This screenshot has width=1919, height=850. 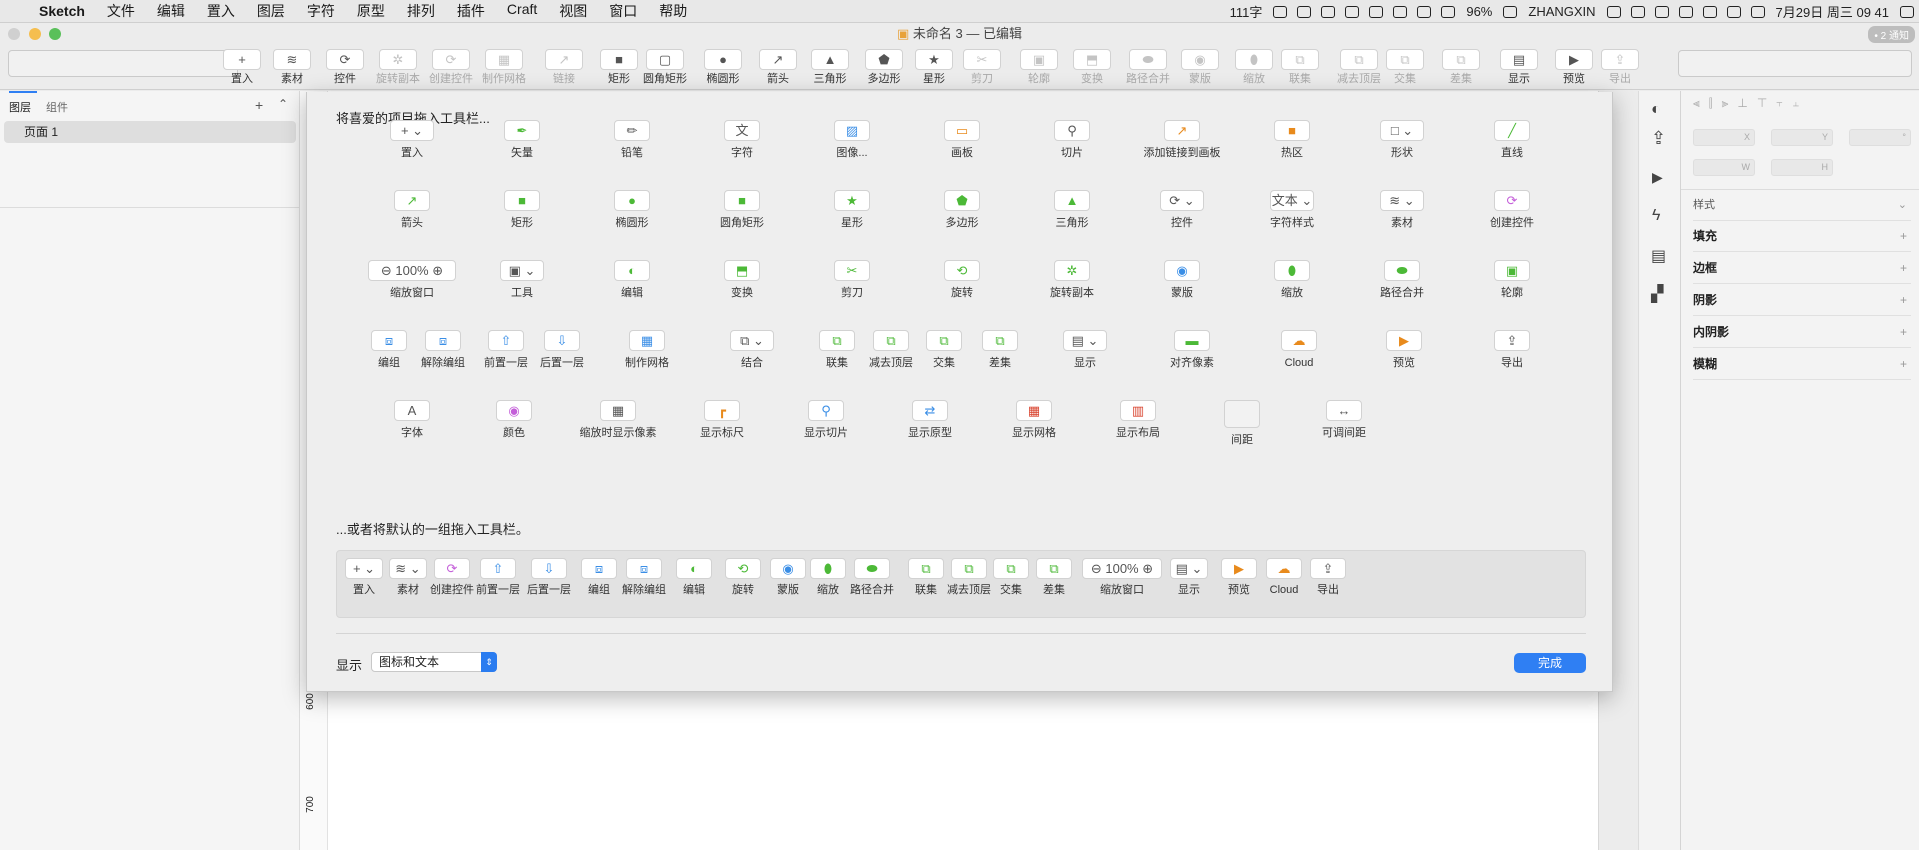 I want to click on palette-item-insert: + ⌄ 置入, so click(x=412, y=140).